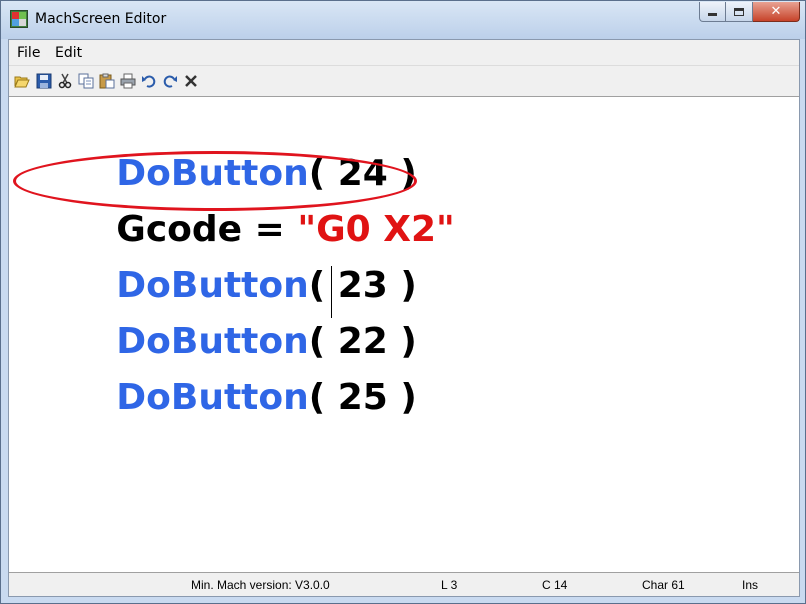 This screenshot has height=604, width=806. Describe the element at coordinates (212, 397) in the screenshot. I see `keyword: DoButton` at that location.